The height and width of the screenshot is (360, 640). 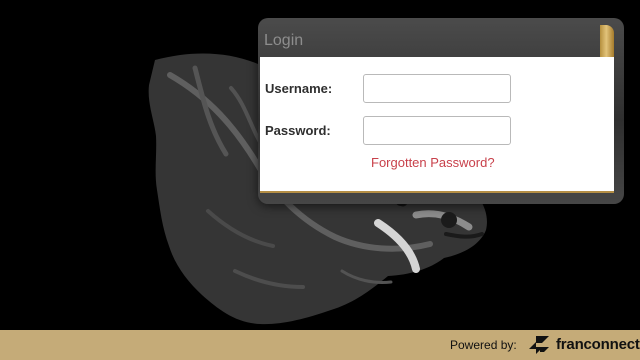 I want to click on password-label: Password:, so click(x=298, y=130).